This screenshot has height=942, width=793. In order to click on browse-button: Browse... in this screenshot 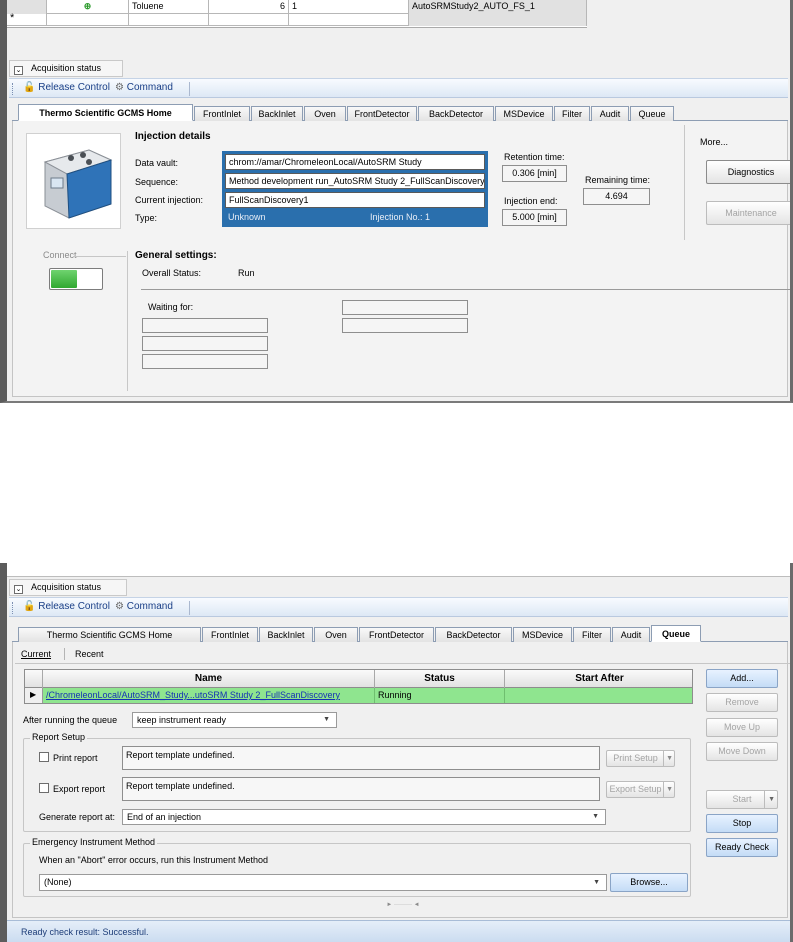, I will do `click(649, 882)`.